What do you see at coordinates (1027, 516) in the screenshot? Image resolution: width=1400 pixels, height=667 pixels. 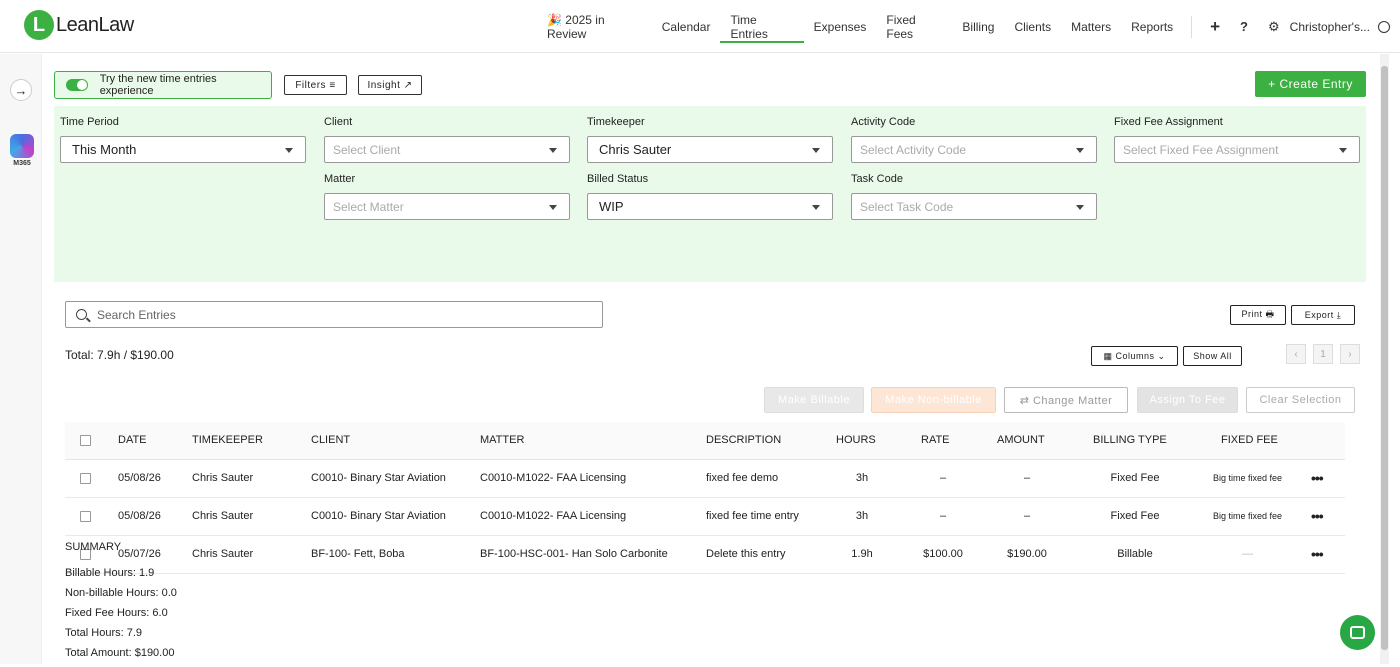 I see `row-amount: –` at bounding box center [1027, 516].